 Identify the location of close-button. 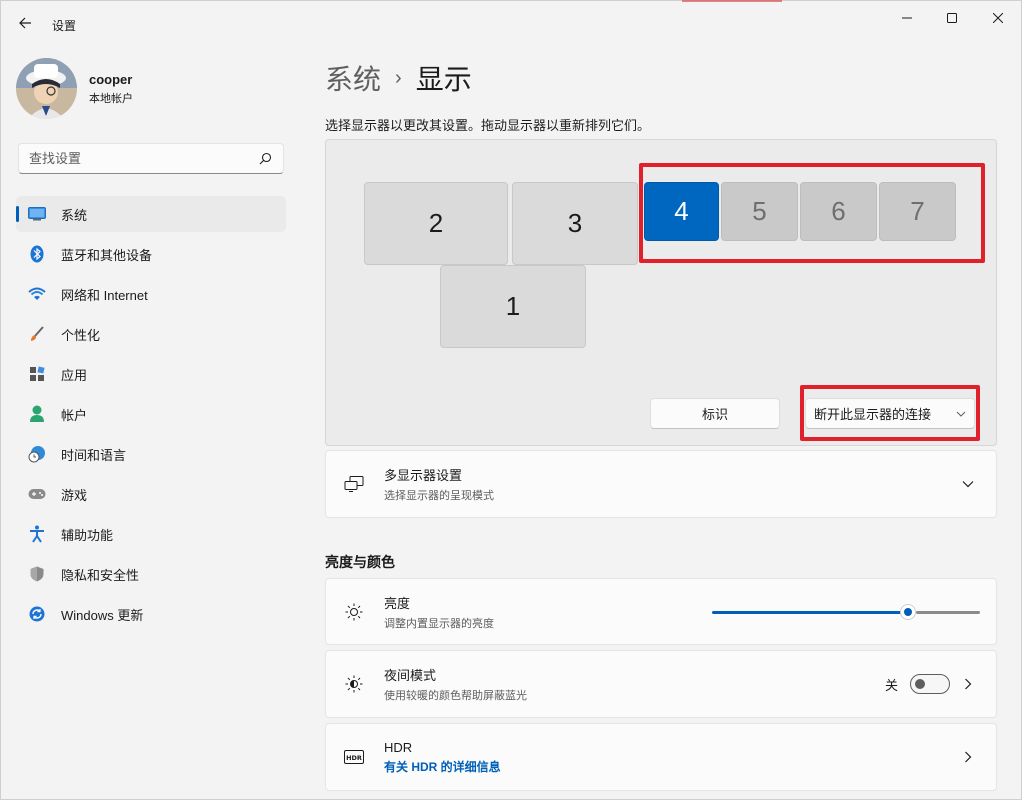
(998, 18).